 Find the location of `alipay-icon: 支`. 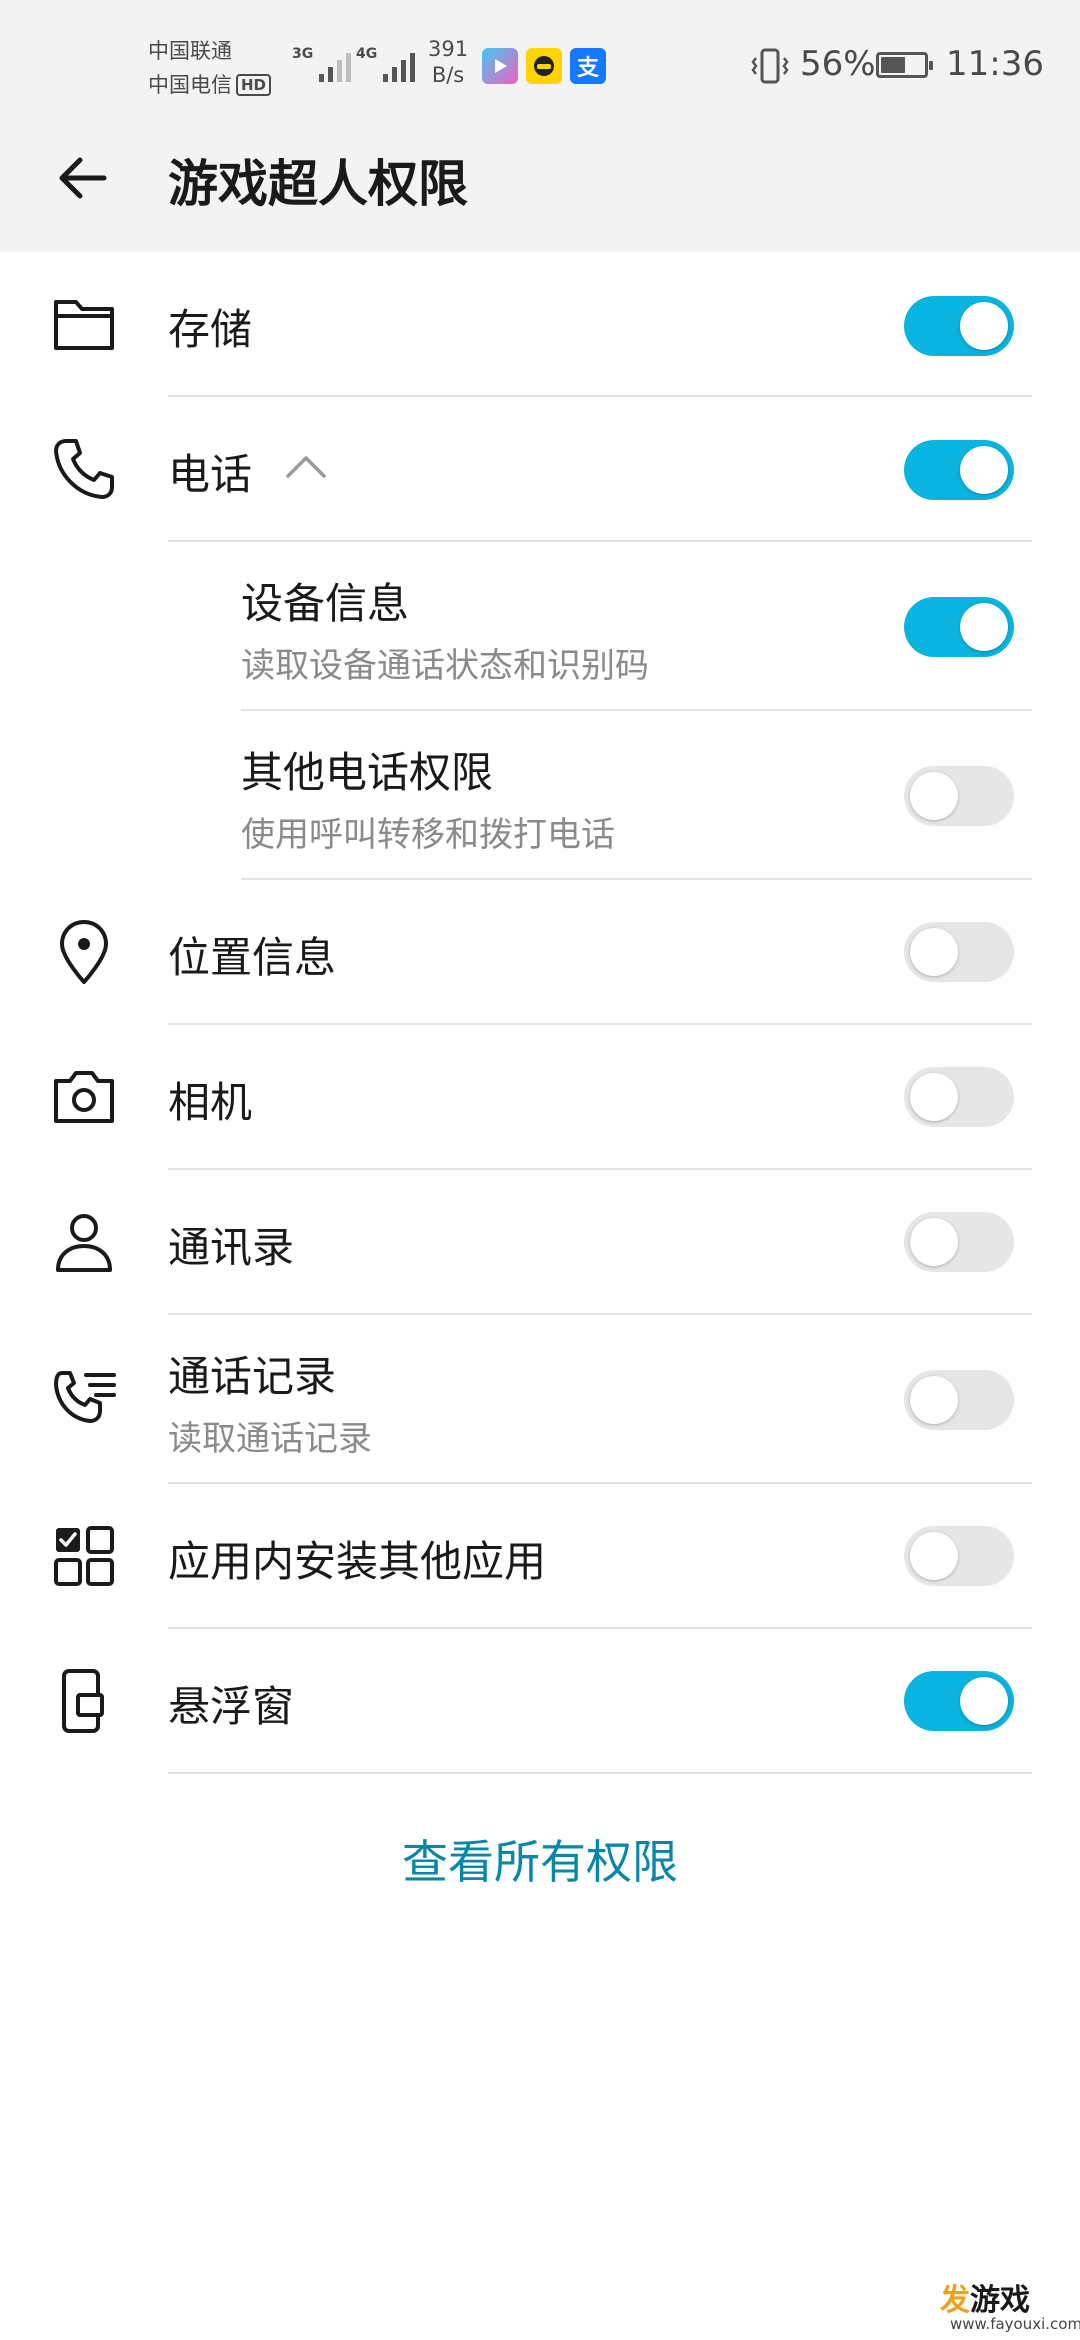

alipay-icon: 支 is located at coordinates (588, 66).